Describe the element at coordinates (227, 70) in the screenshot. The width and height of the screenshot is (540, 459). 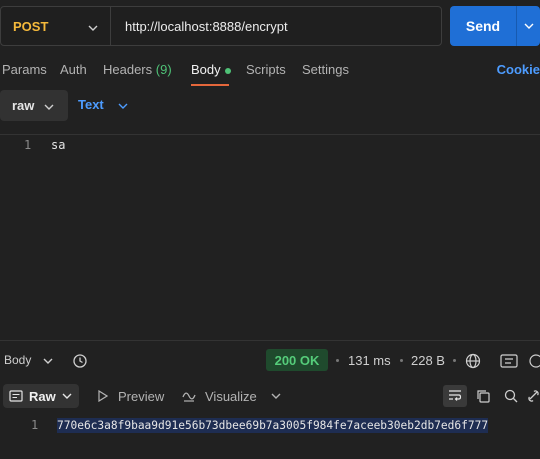
I see `body-indicator-dot` at that location.